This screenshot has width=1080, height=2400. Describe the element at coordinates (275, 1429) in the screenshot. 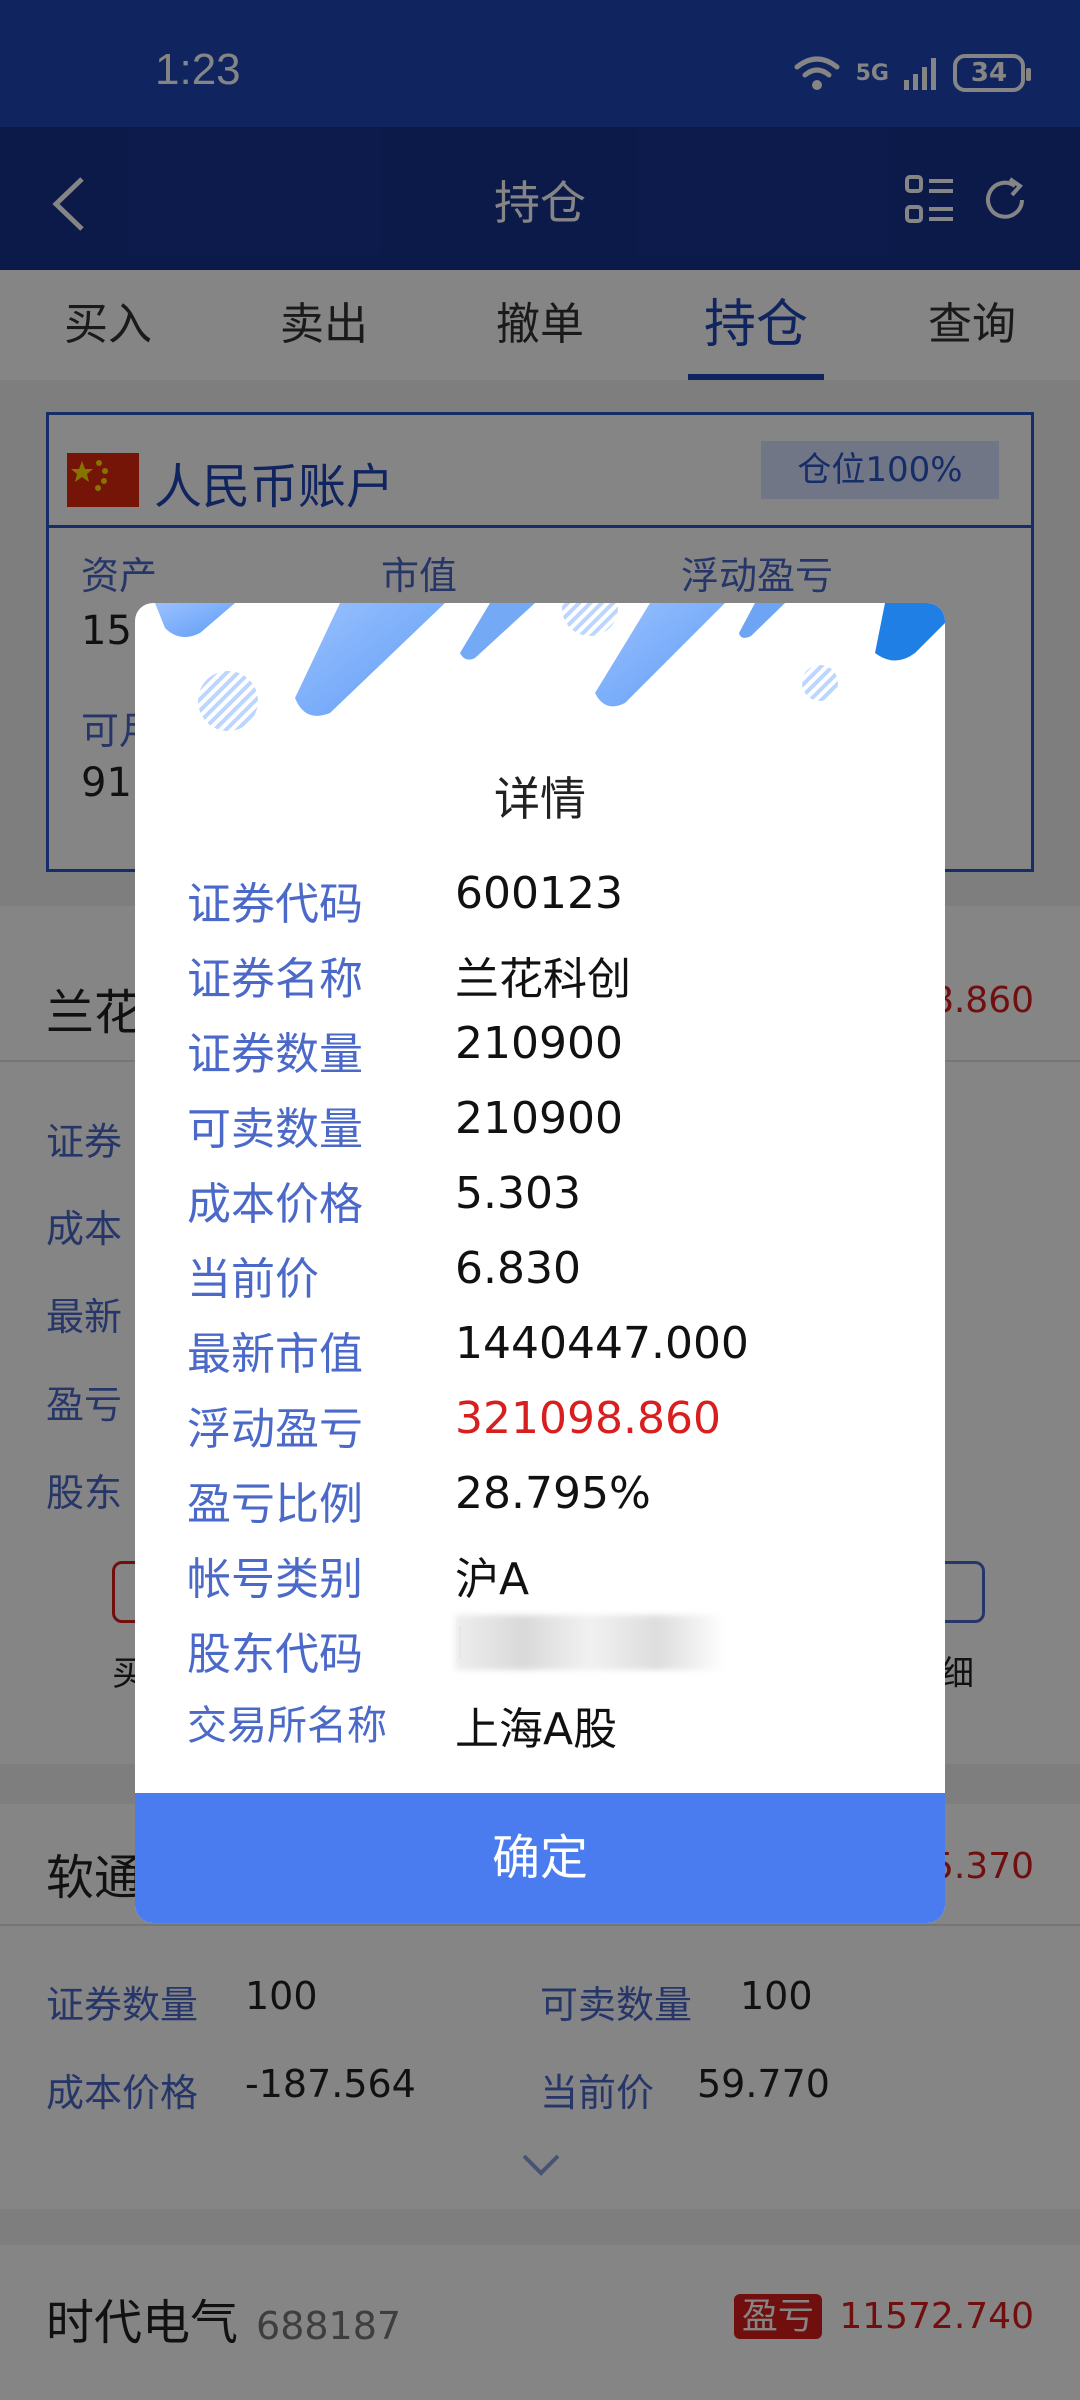

I see `detail-label: 浮动盈亏` at that location.